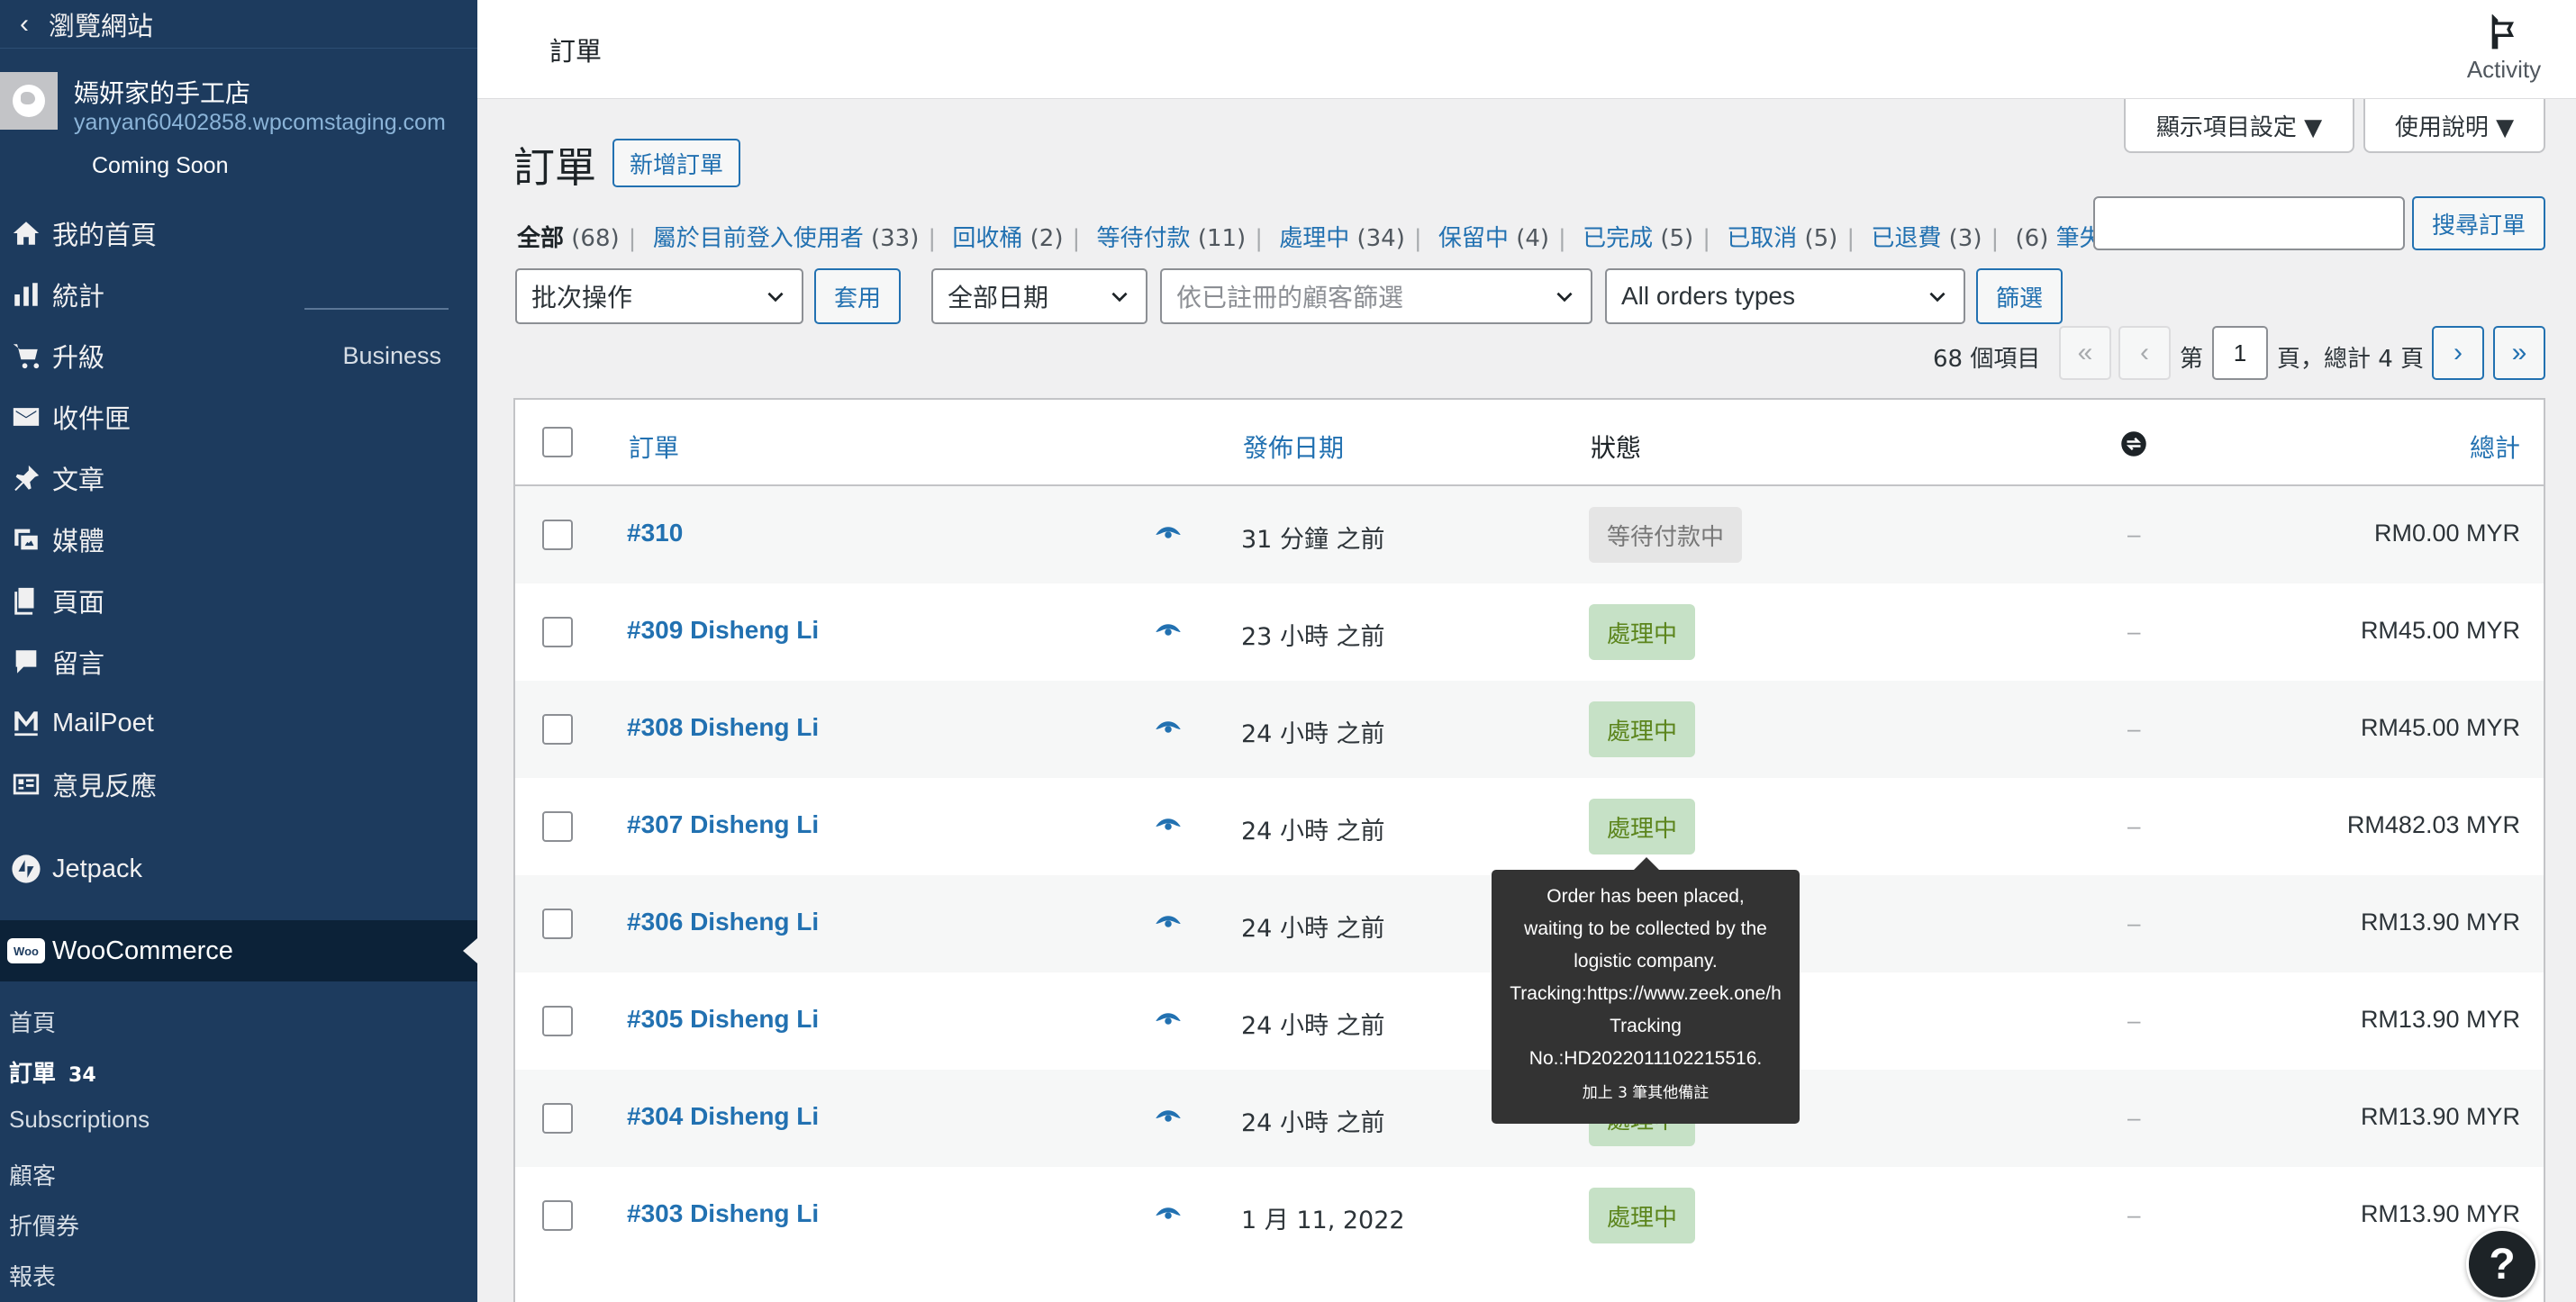  I want to click on submenu-home: 首頁, so click(32, 1021).